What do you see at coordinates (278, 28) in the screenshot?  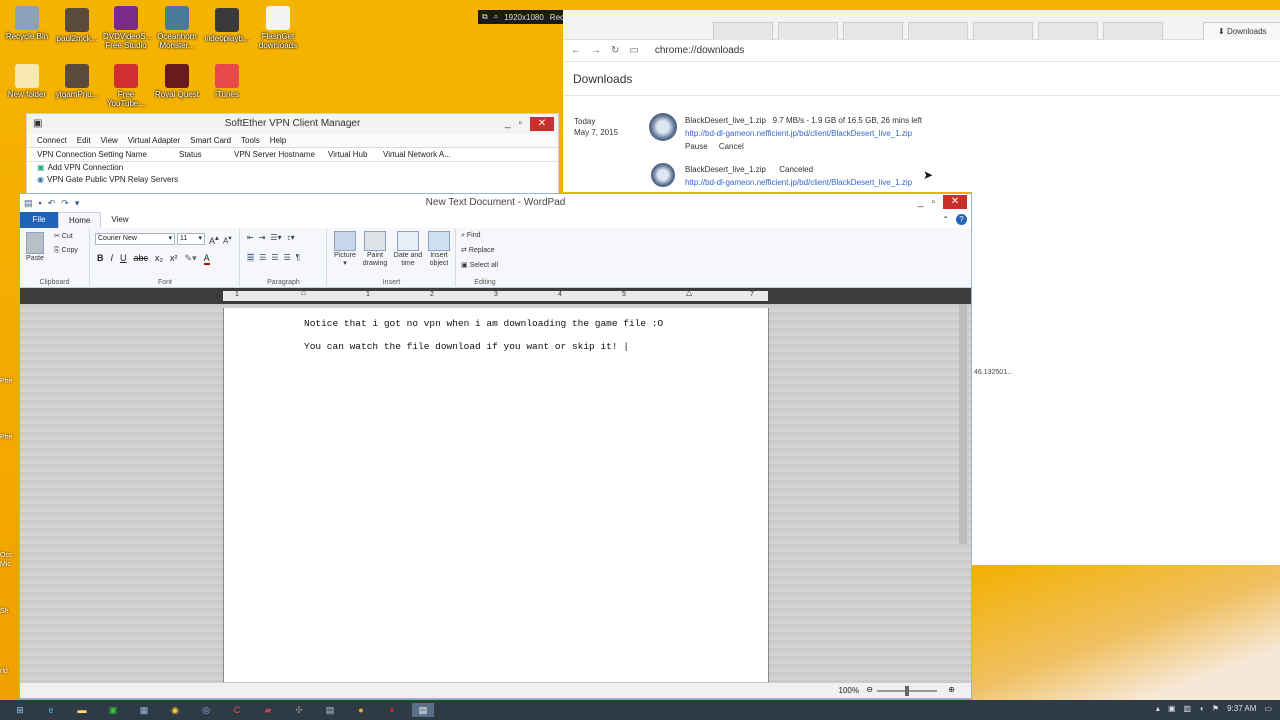 I see `desktop-icon: FlashGet downloads` at bounding box center [278, 28].